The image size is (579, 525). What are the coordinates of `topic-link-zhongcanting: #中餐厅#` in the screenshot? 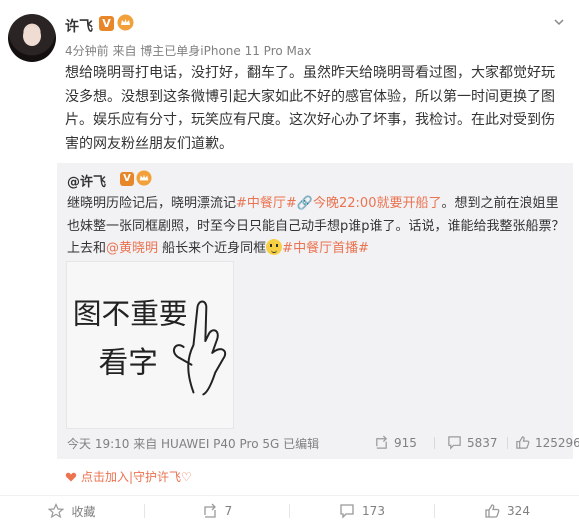 It's located at (266, 203).